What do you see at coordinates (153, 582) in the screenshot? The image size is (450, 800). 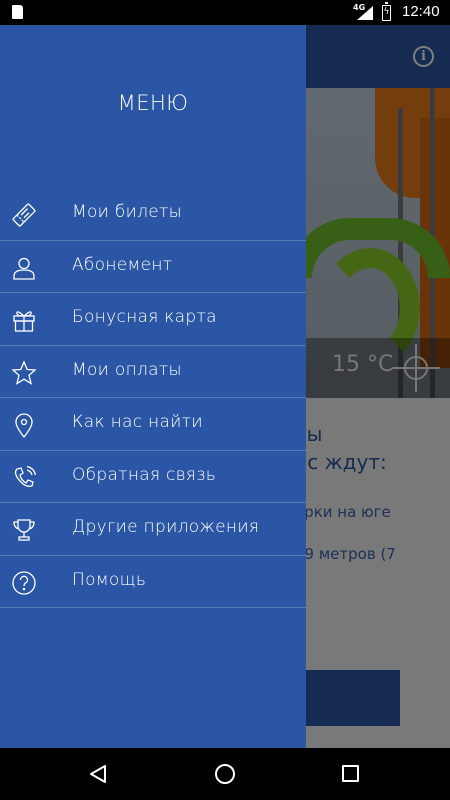 I see `menu-item-help: Помощь` at bounding box center [153, 582].